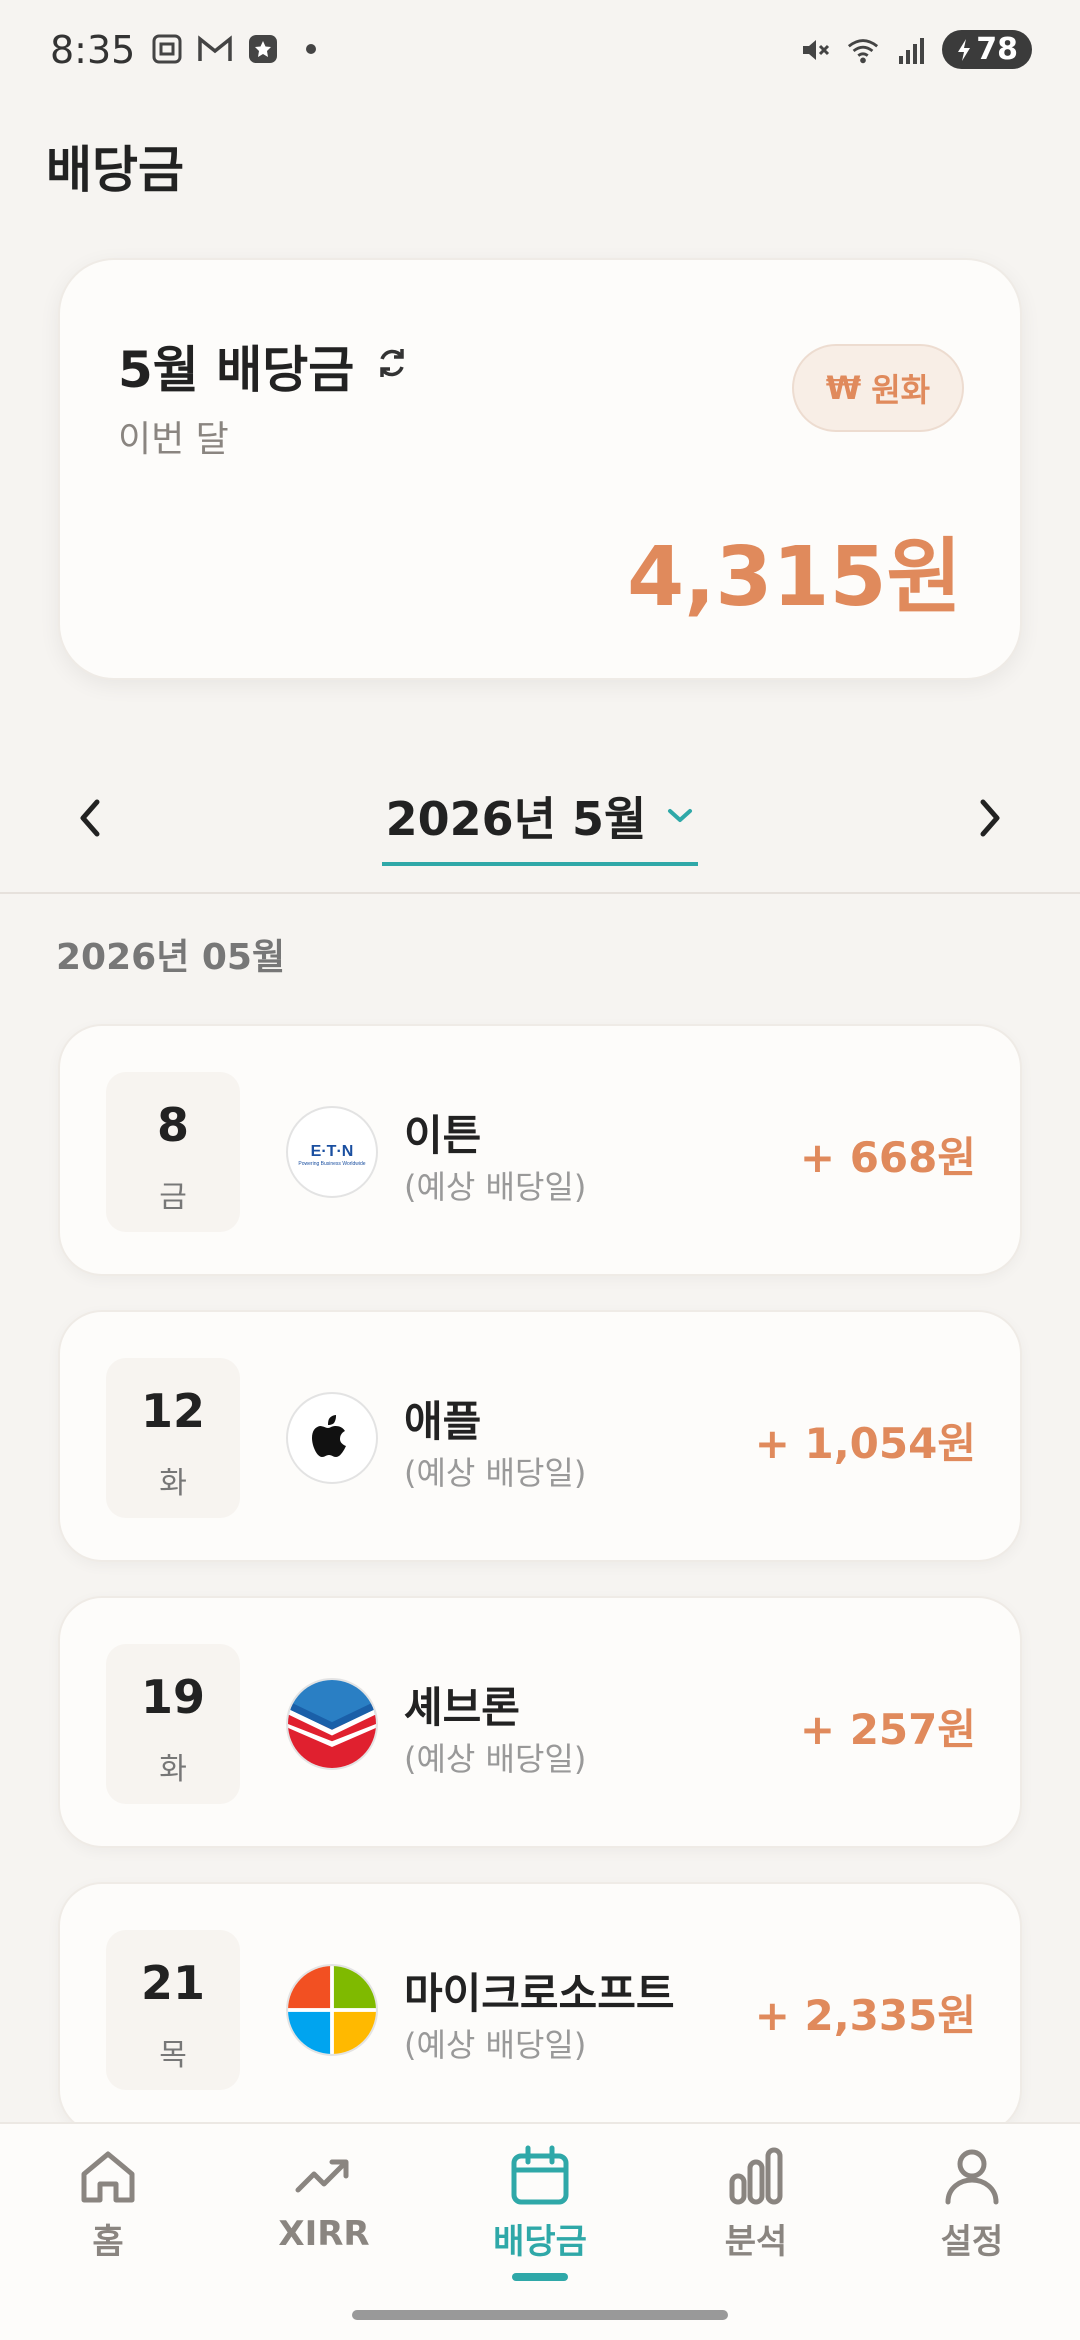 The image size is (1080, 2340). Describe the element at coordinates (887, 1157) in the screenshot. I see `dividend-amount: + 668원` at that location.